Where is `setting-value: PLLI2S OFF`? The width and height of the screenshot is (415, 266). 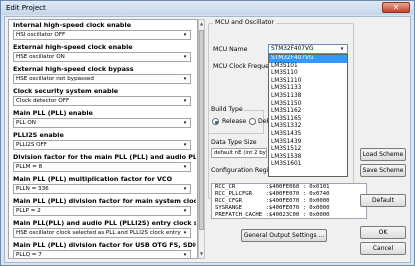 setting-value: PLLI2S OFF is located at coordinates (31, 145).